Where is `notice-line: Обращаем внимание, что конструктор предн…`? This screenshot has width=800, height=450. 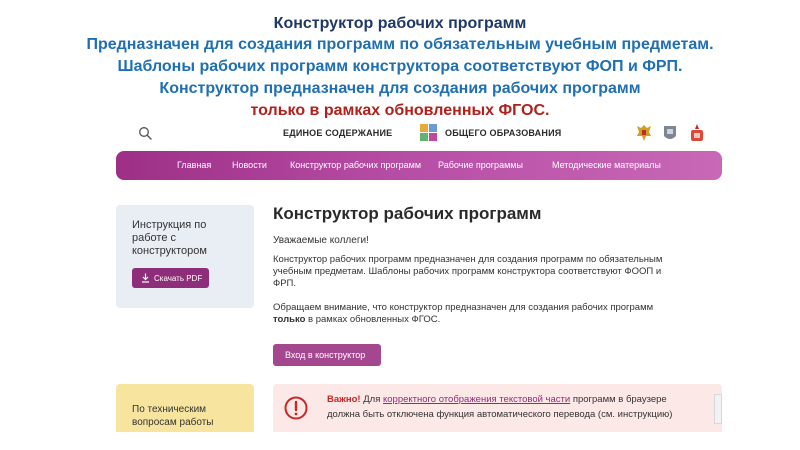 notice-line: Обращаем внимание, что конструктор предн… is located at coordinates (463, 307).